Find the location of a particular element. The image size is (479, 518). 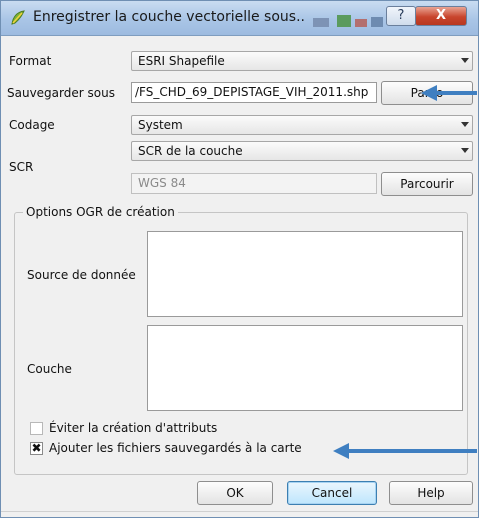

title-bar-decoration is located at coordinates (348, 21).